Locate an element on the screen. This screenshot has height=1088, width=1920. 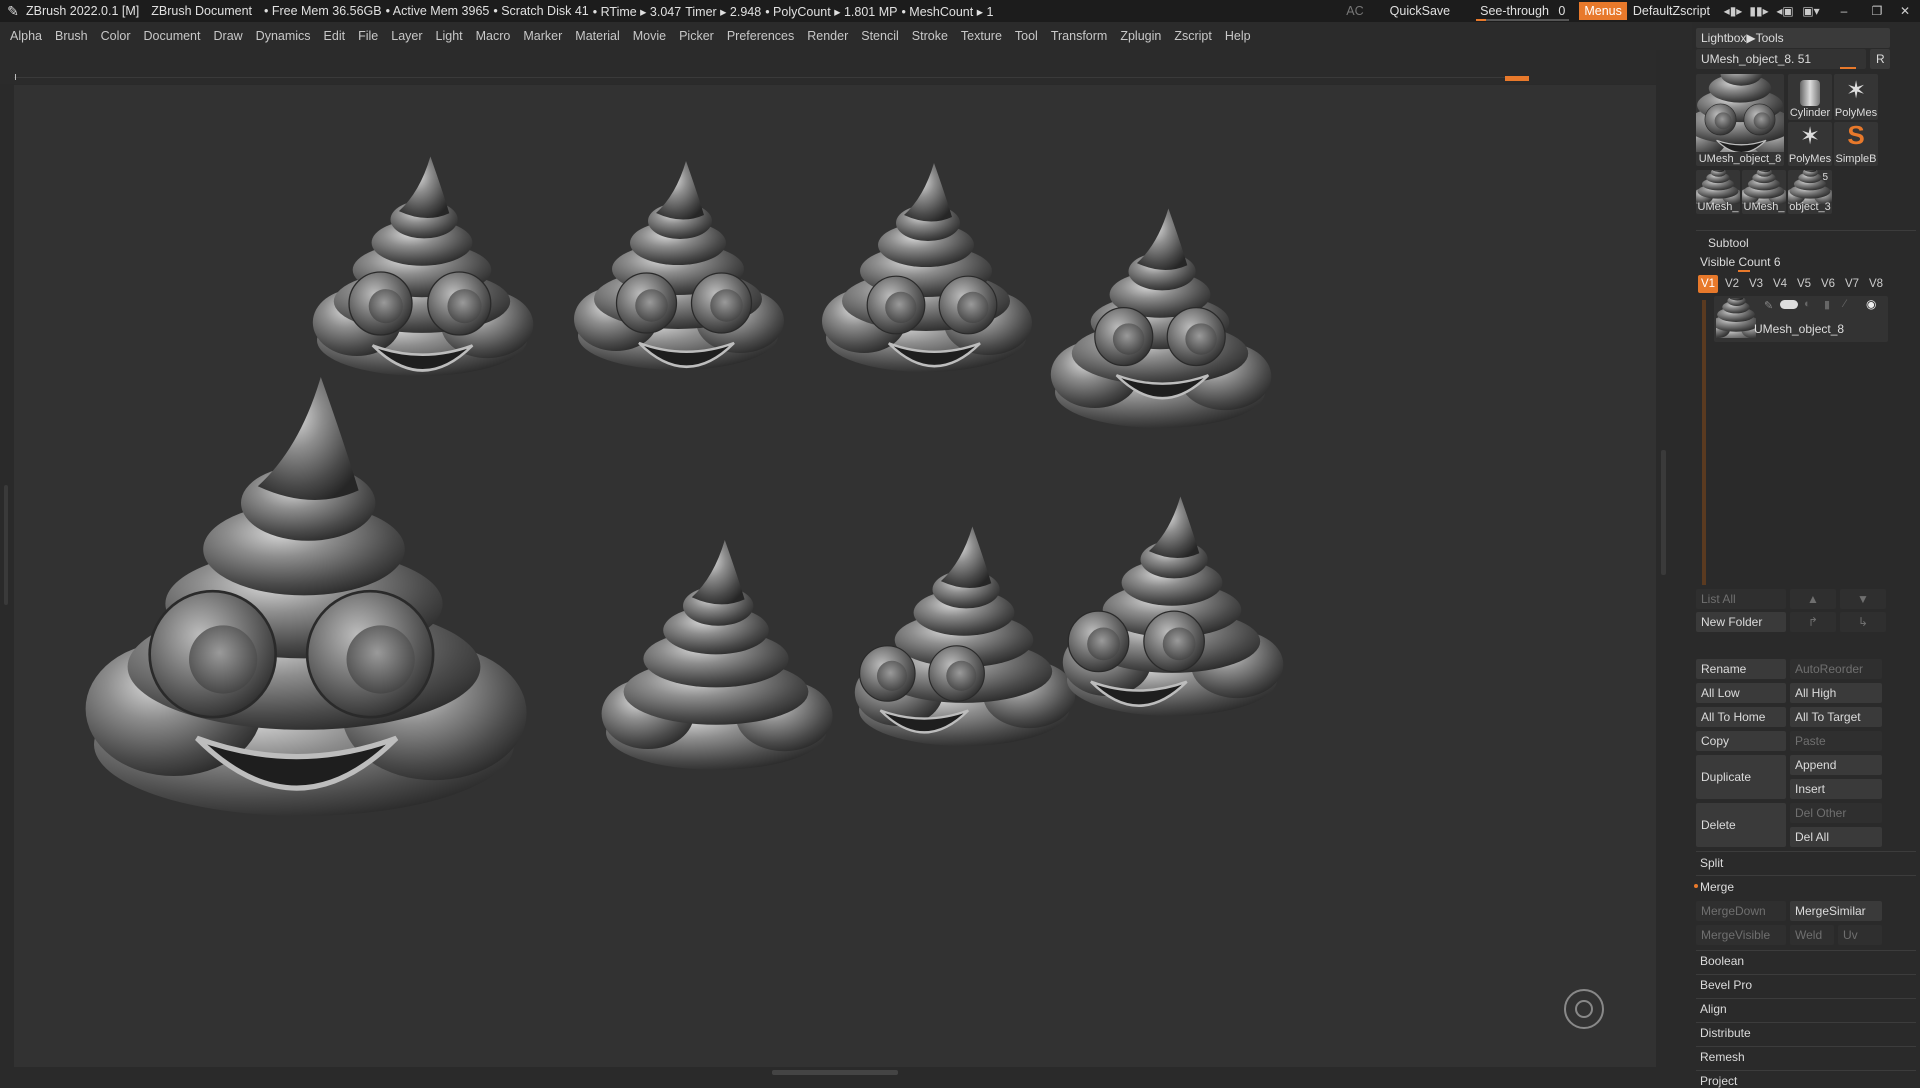
bottom-shelf-handle is located at coordinates (835, 1072).